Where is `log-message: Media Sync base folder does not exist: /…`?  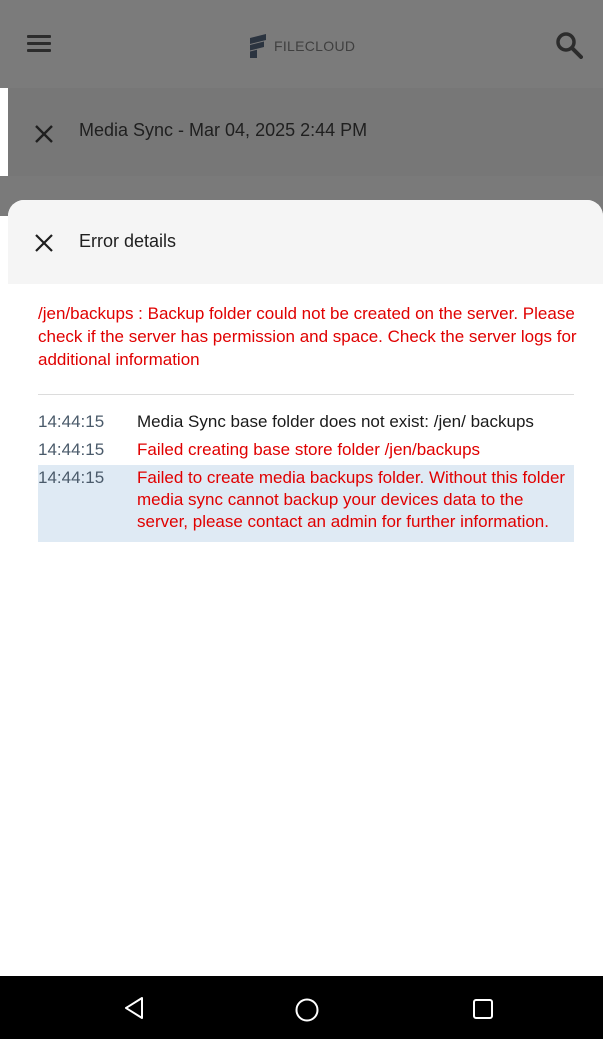
log-message: Media Sync base folder does not exist: /… is located at coordinates (335, 421).